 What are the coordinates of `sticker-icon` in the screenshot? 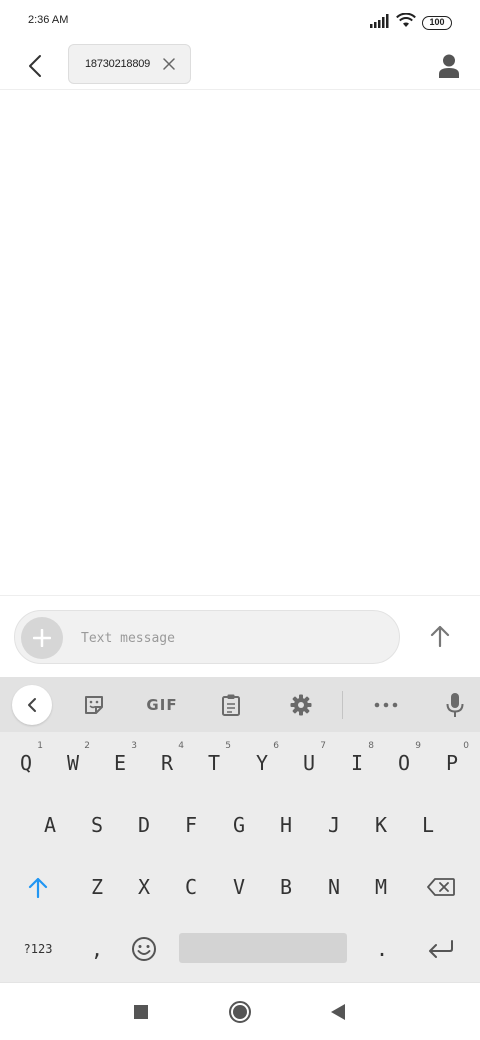 It's located at (94, 705).